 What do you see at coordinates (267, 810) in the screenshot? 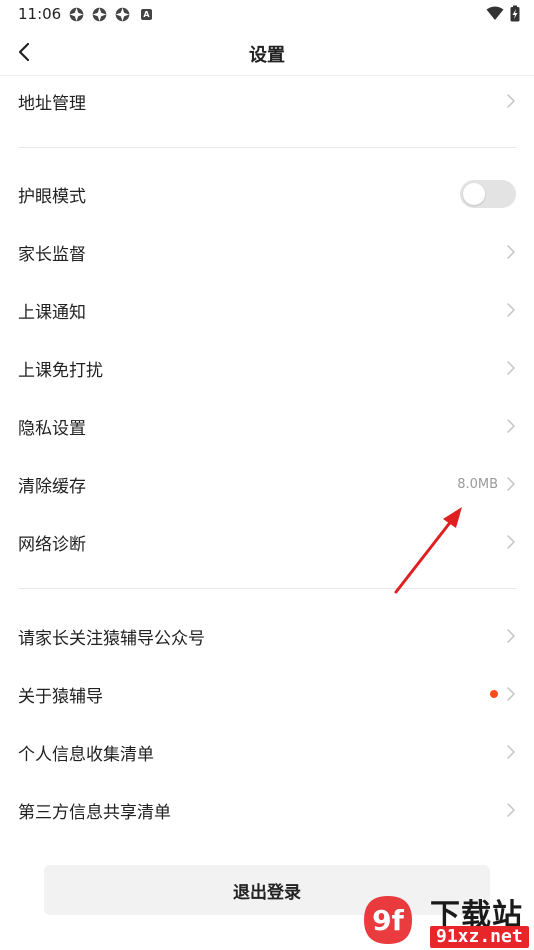
I see `settings-row-third-party: 第三方信息共享清单` at bounding box center [267, 810].